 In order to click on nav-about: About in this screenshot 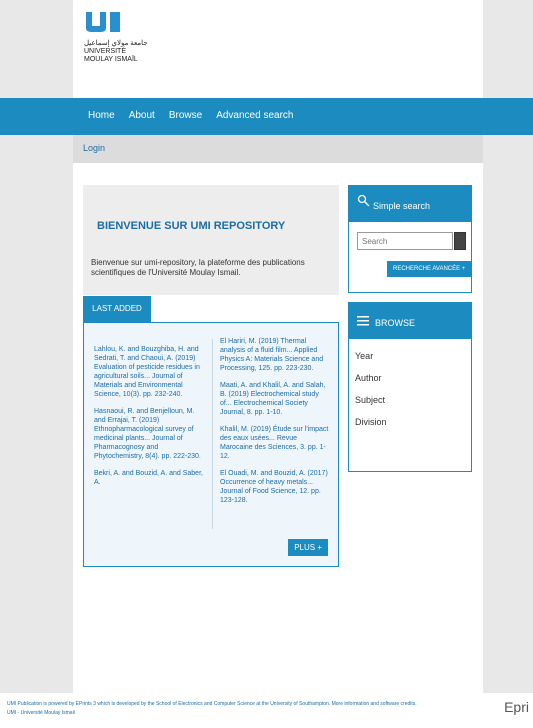, I will do `click(142, 115)`.